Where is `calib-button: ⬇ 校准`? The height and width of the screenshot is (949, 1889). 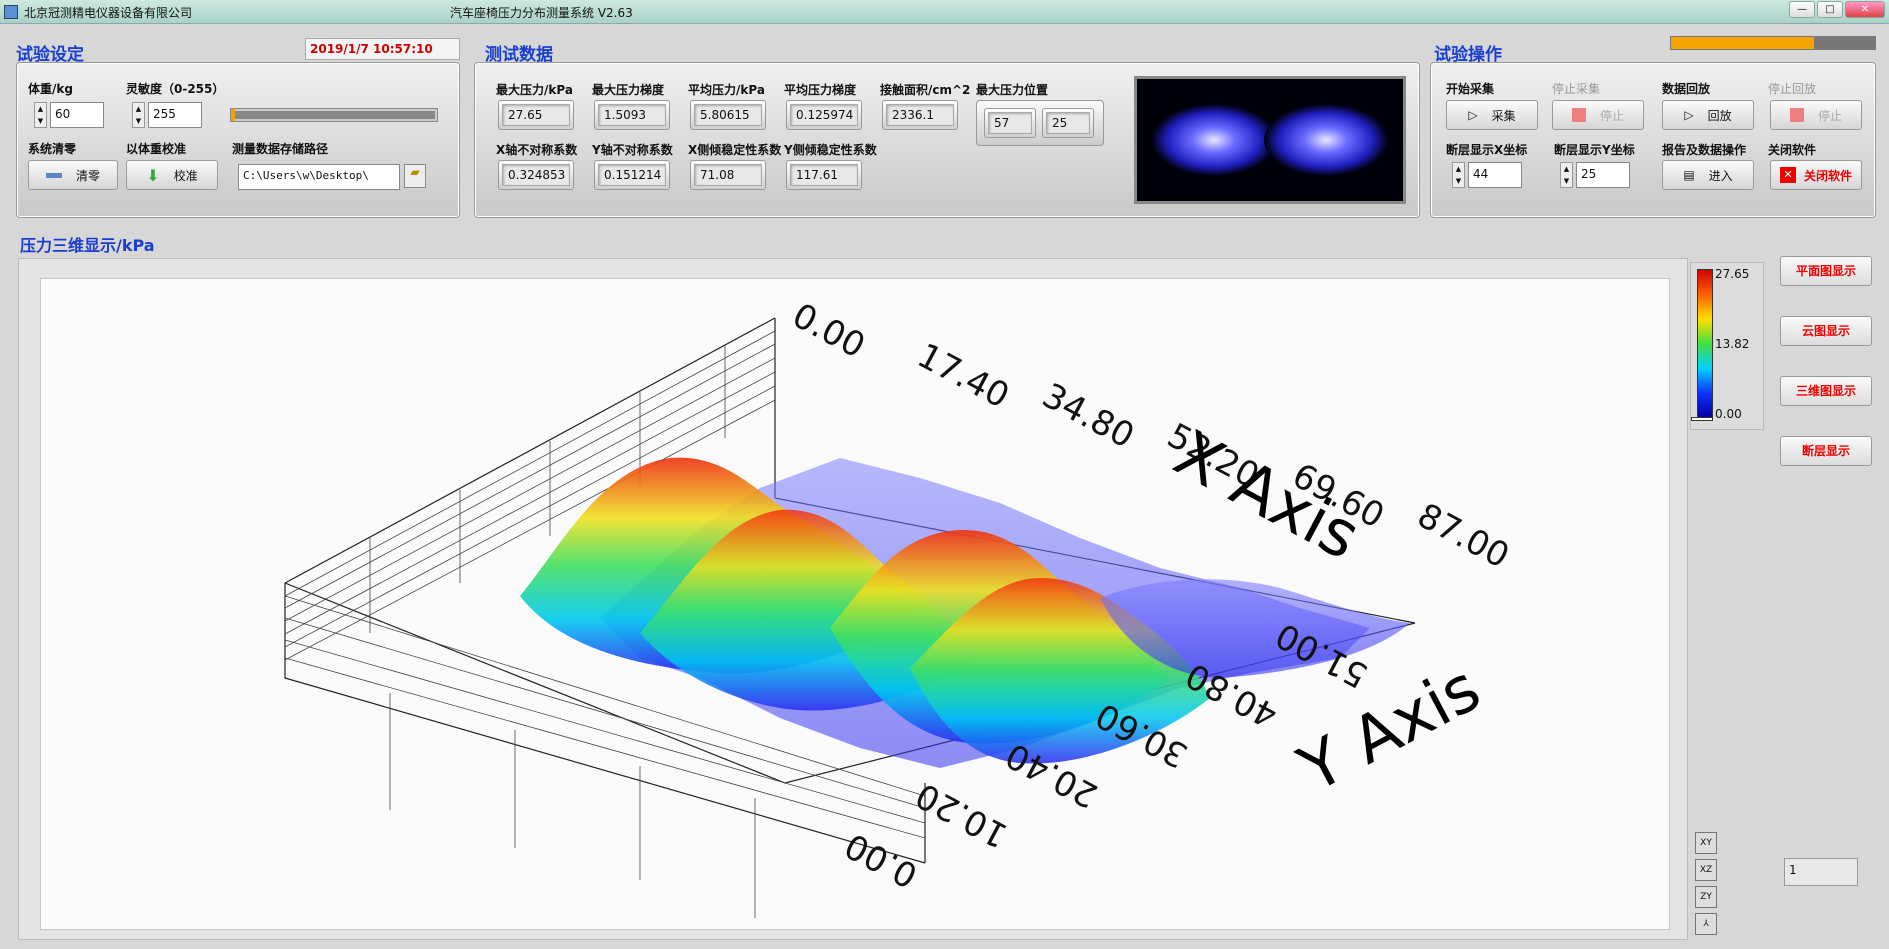 calib-button: ⬇ 校准 is located at coordinates (172, 175).